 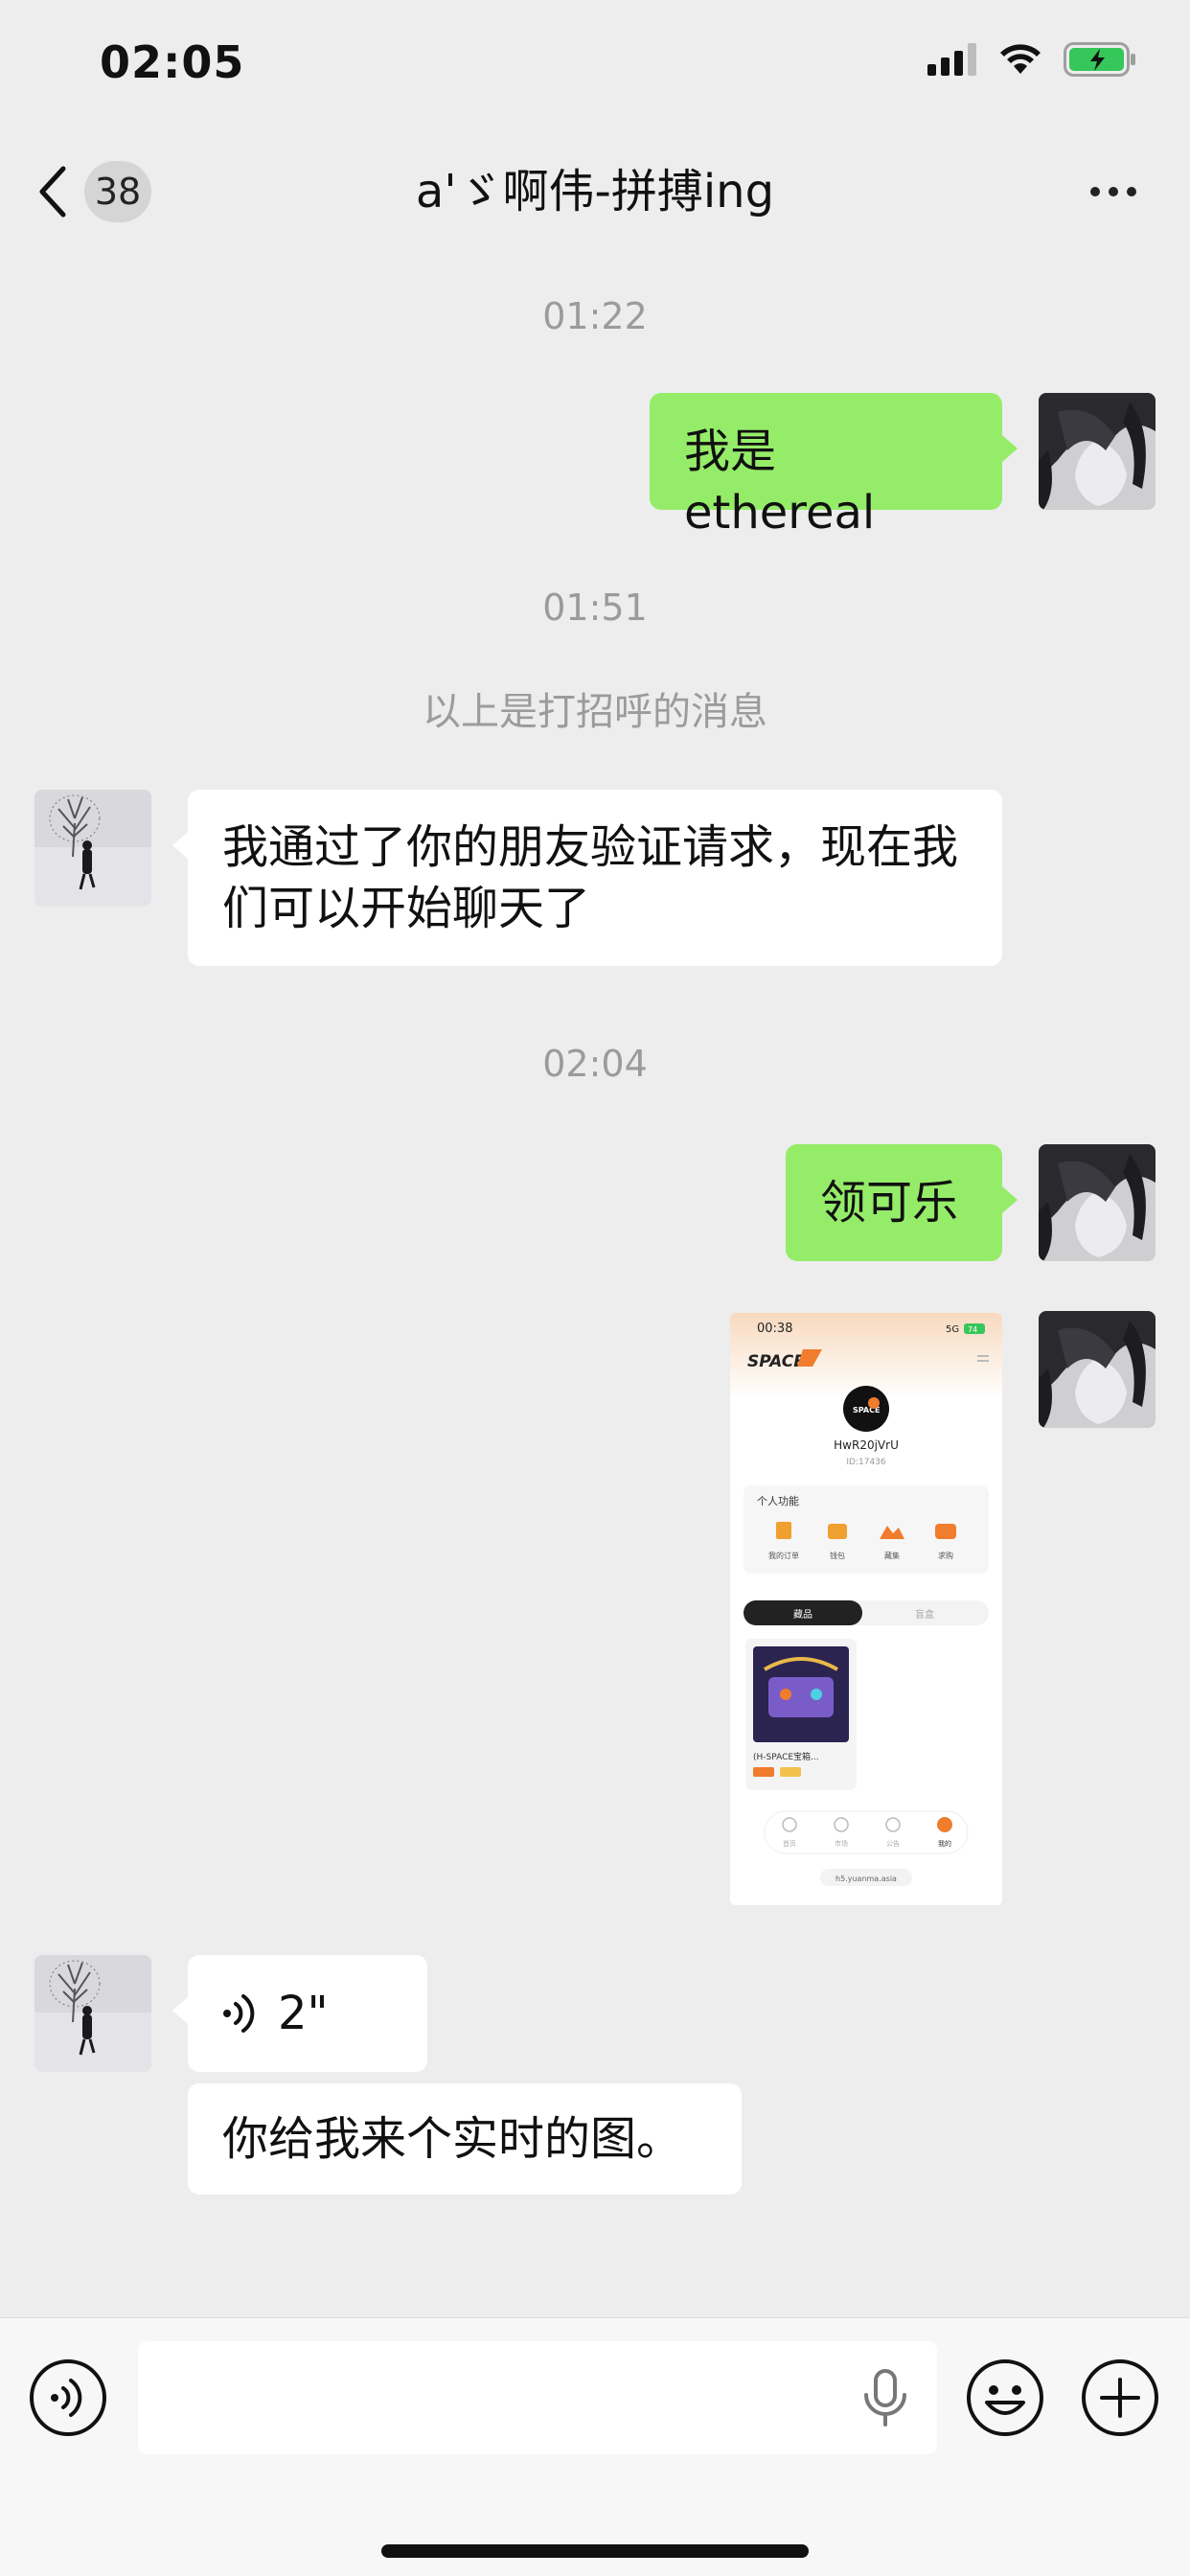 I want to click on message-text: 领可乐, so click(x=889, y=1203).